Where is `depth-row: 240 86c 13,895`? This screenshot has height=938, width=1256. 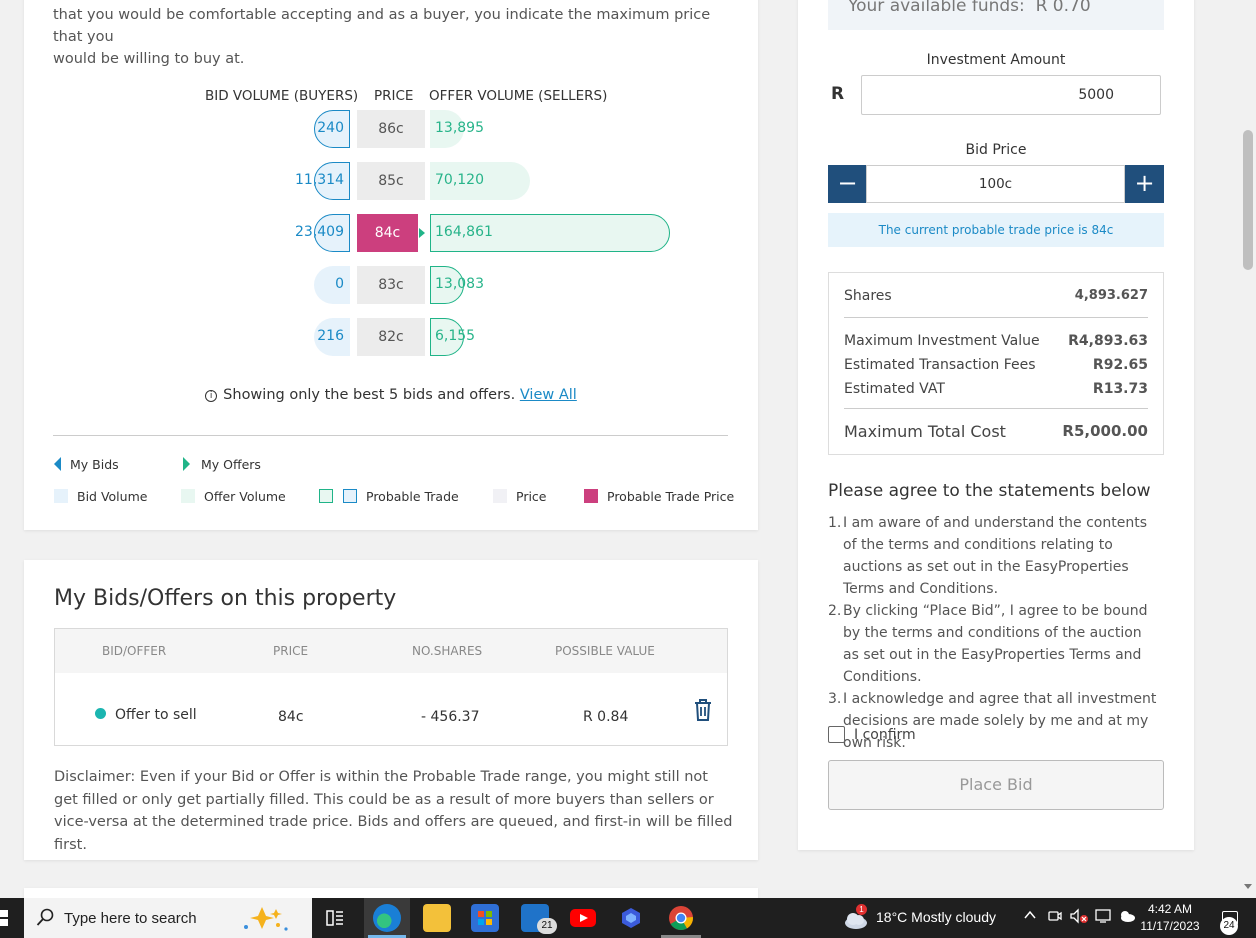
depth-row: 240 86c 13,895 is located at coordinates (391, 129).